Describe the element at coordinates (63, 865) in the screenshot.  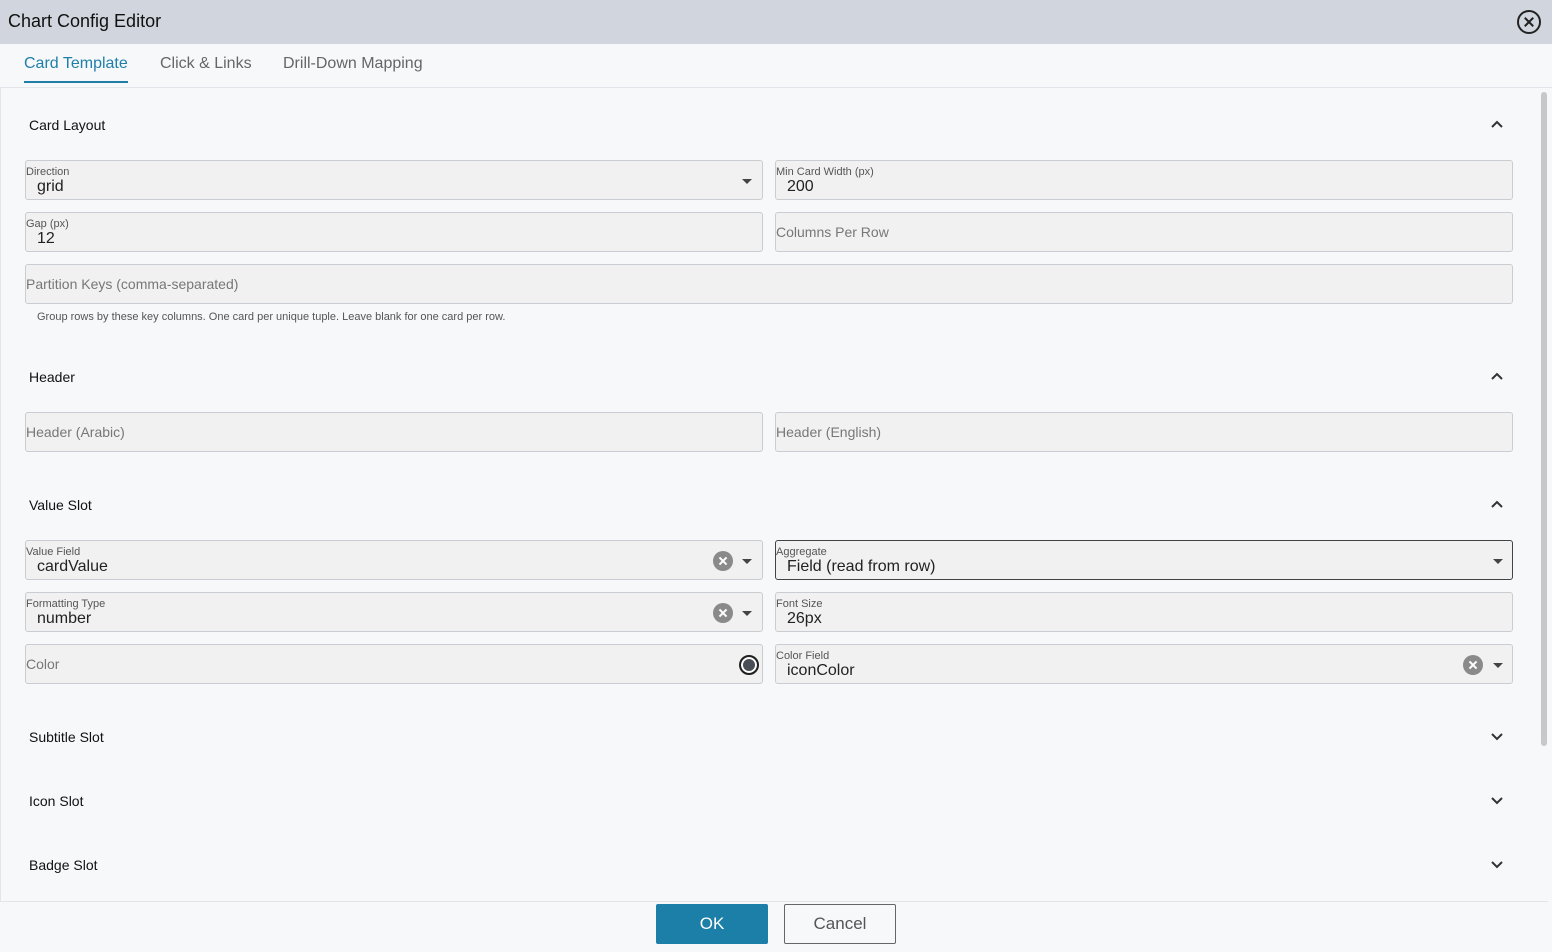
I see `section-title-badge-slot: Badge Slot` at that location.